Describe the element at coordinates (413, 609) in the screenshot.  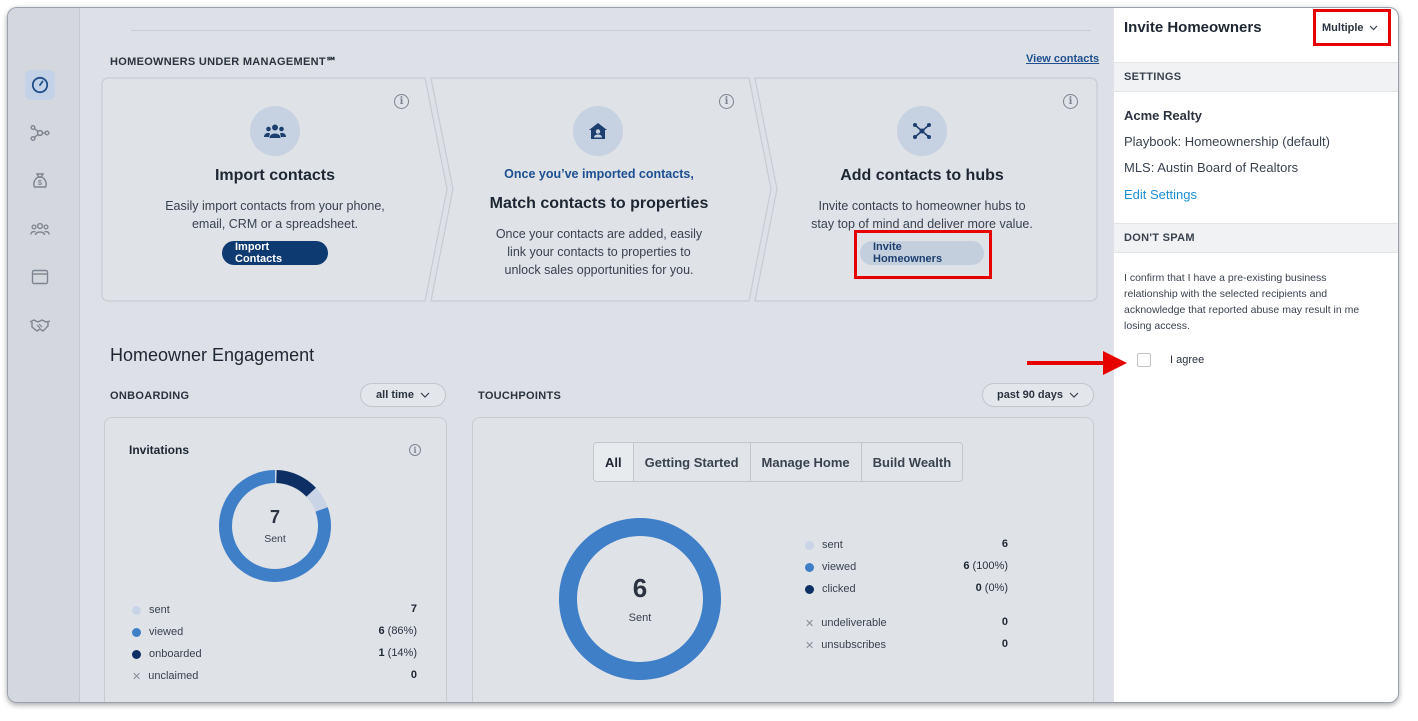
I see `legend-count: 7` at that location.